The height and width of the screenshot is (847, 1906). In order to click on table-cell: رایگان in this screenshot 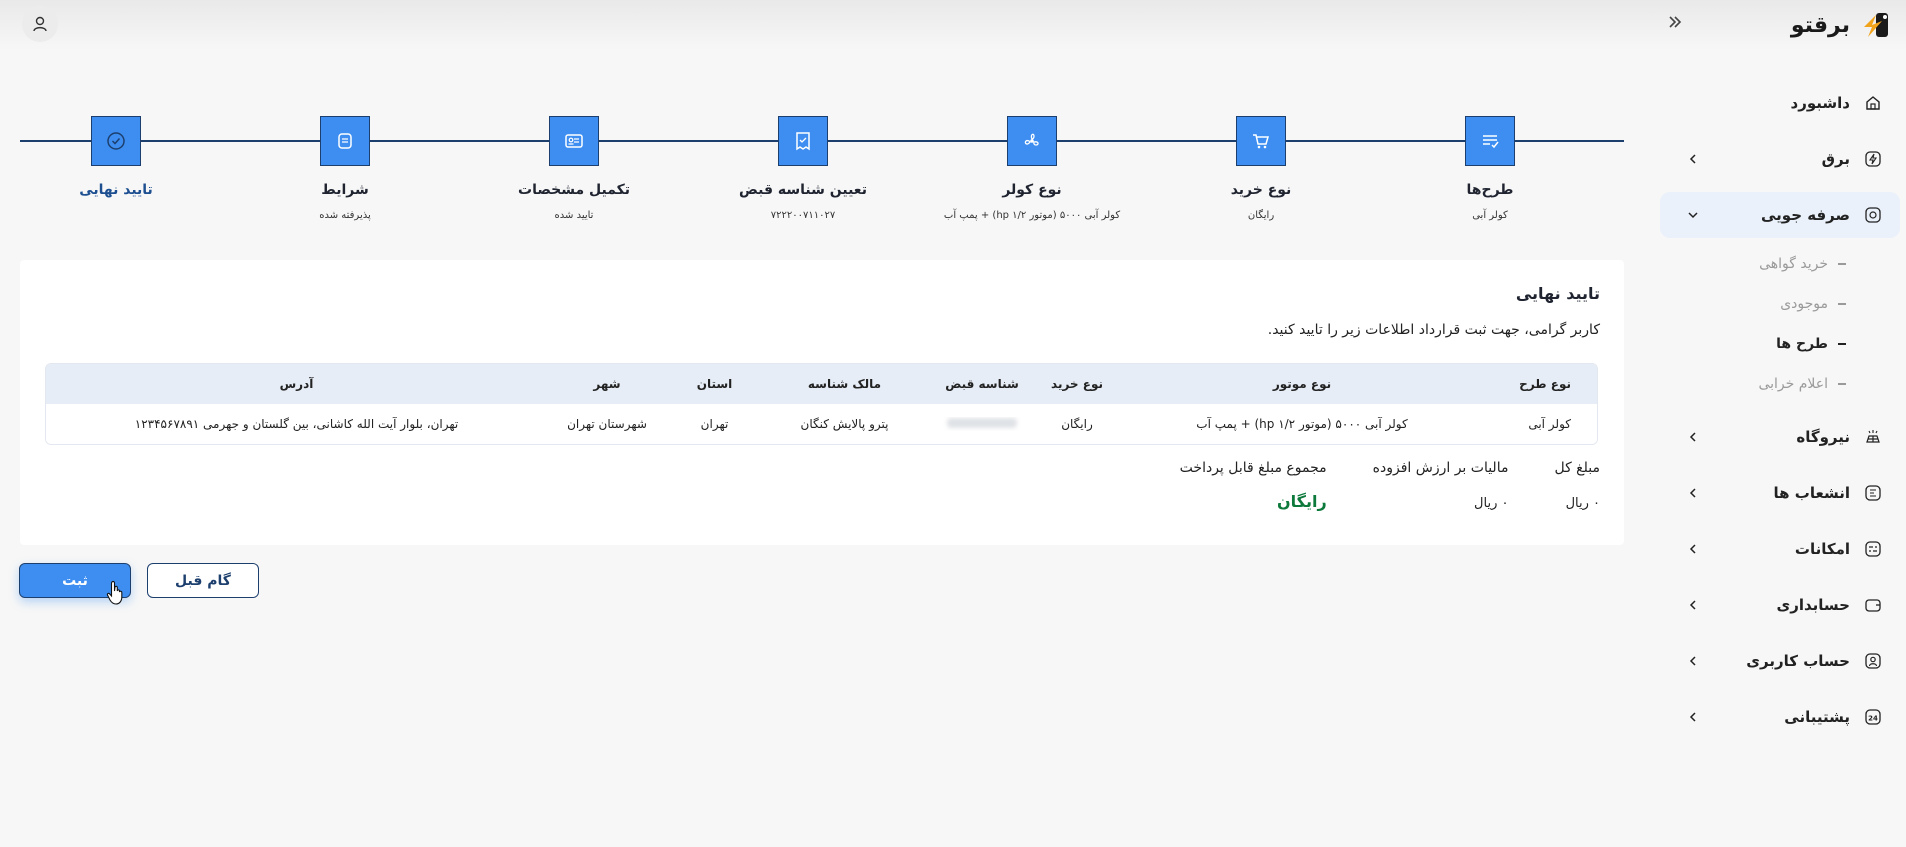, I will do `click(1077, 424)`.